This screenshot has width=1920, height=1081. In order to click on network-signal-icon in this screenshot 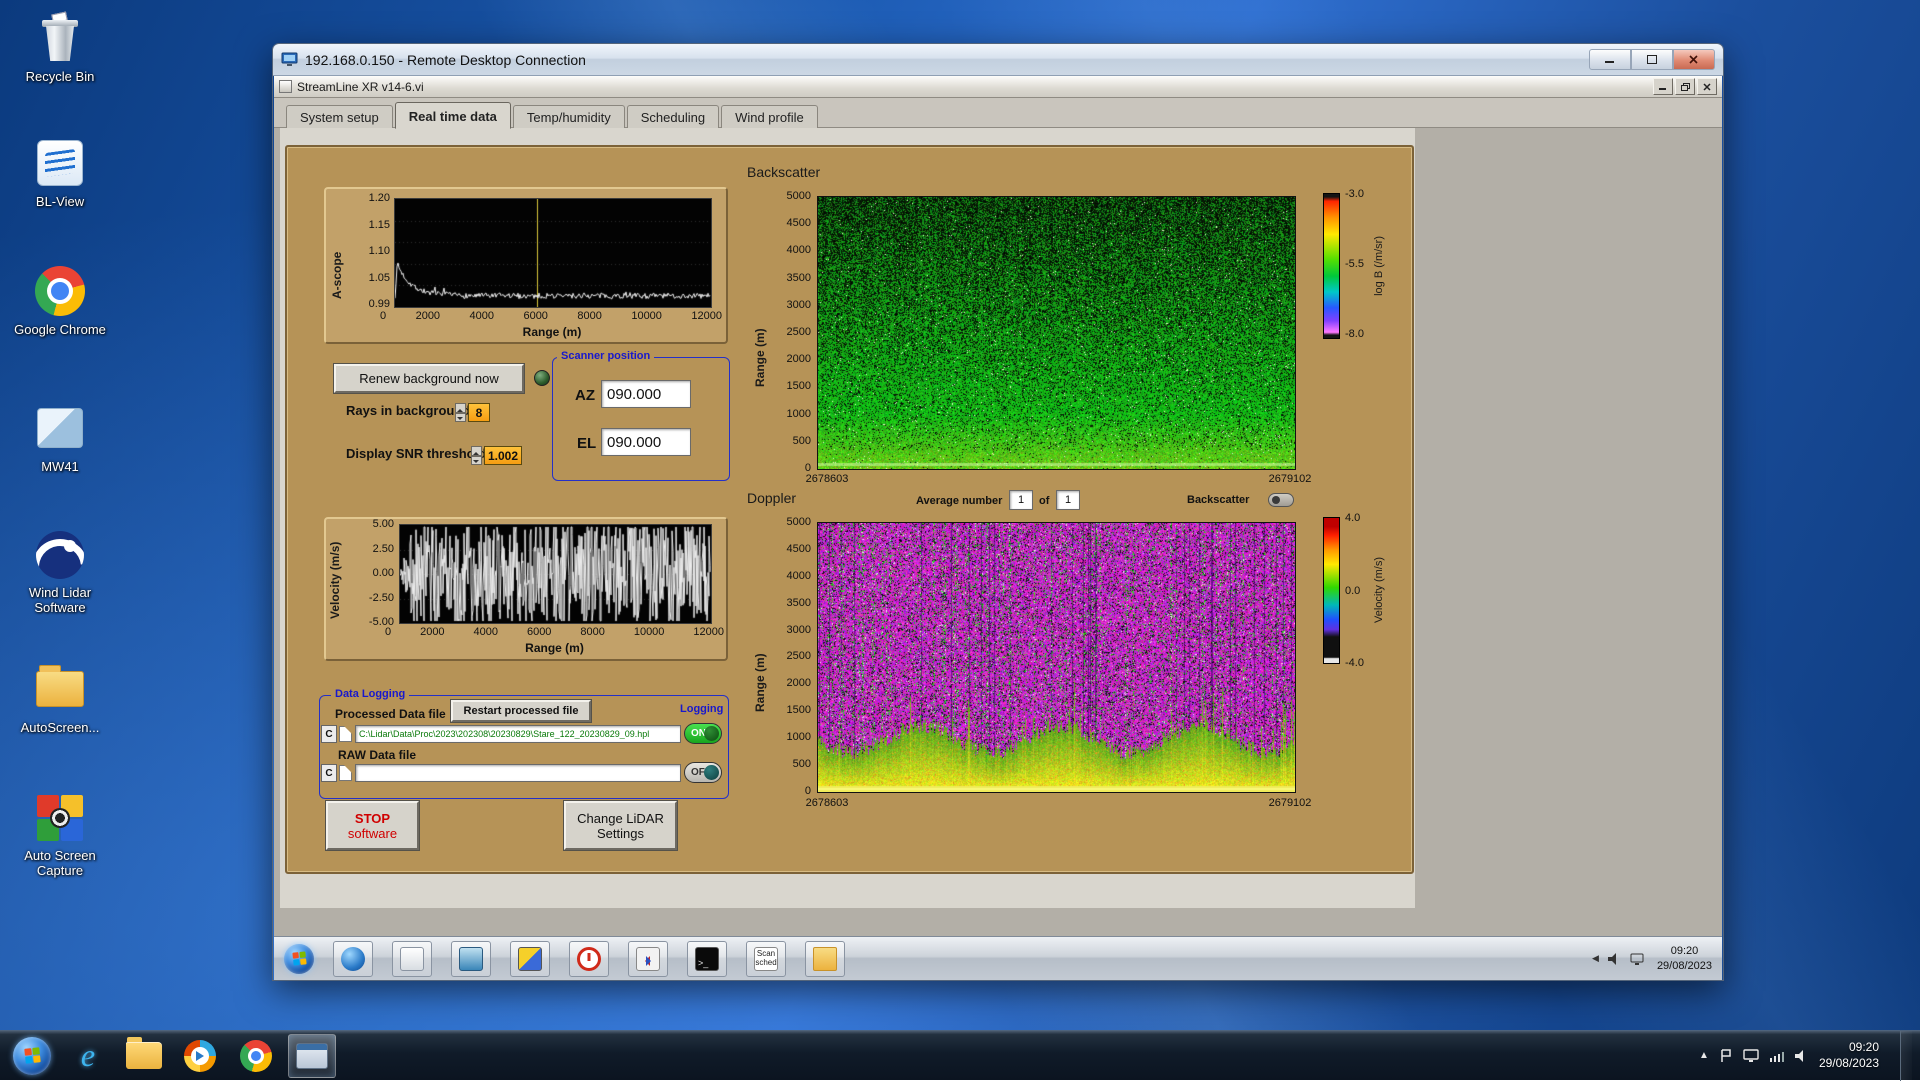, I will do `click(1777, 1056)`.